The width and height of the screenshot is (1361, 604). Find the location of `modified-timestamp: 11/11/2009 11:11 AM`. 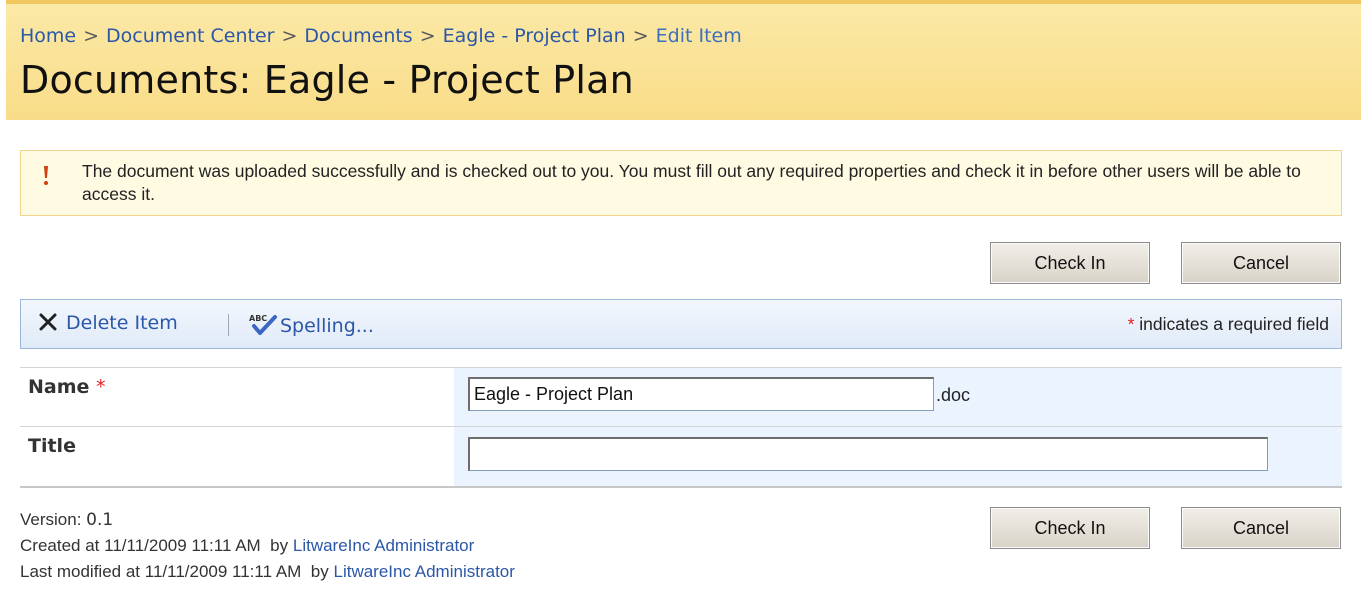

modified-timestamp: 11/11/2009 11:11 AM is located at coordinates (223, 571).